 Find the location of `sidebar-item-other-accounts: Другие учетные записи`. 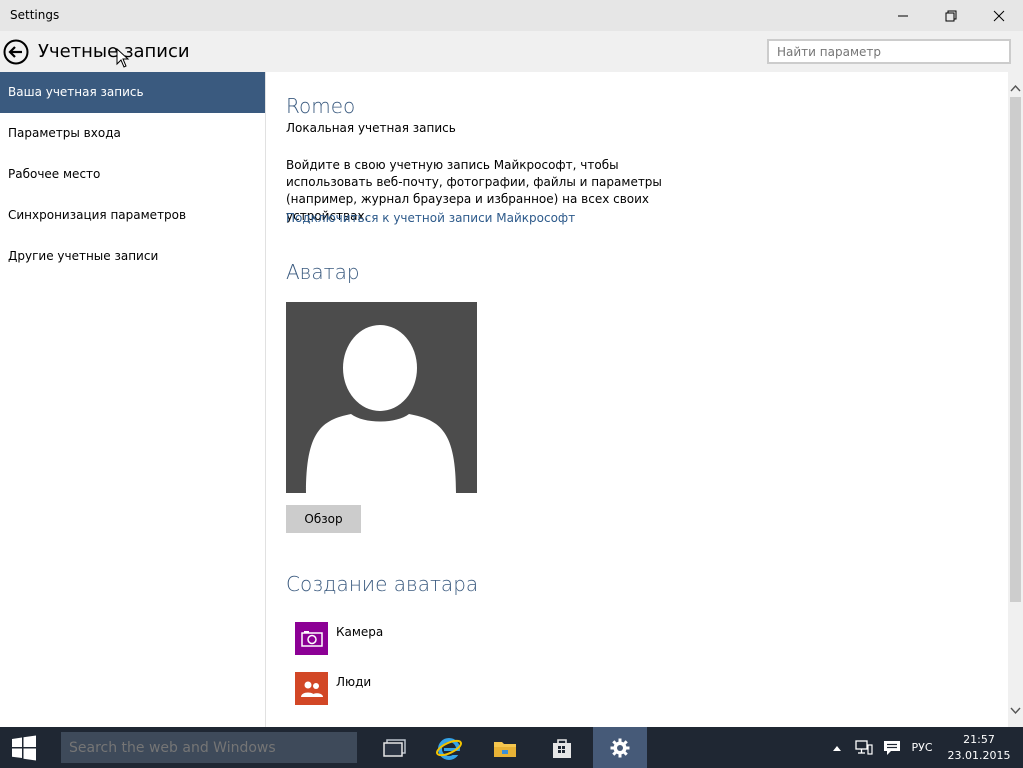

sidebar-item-other-accounts: Другие учетные записи is located at coordinates (132, 256).